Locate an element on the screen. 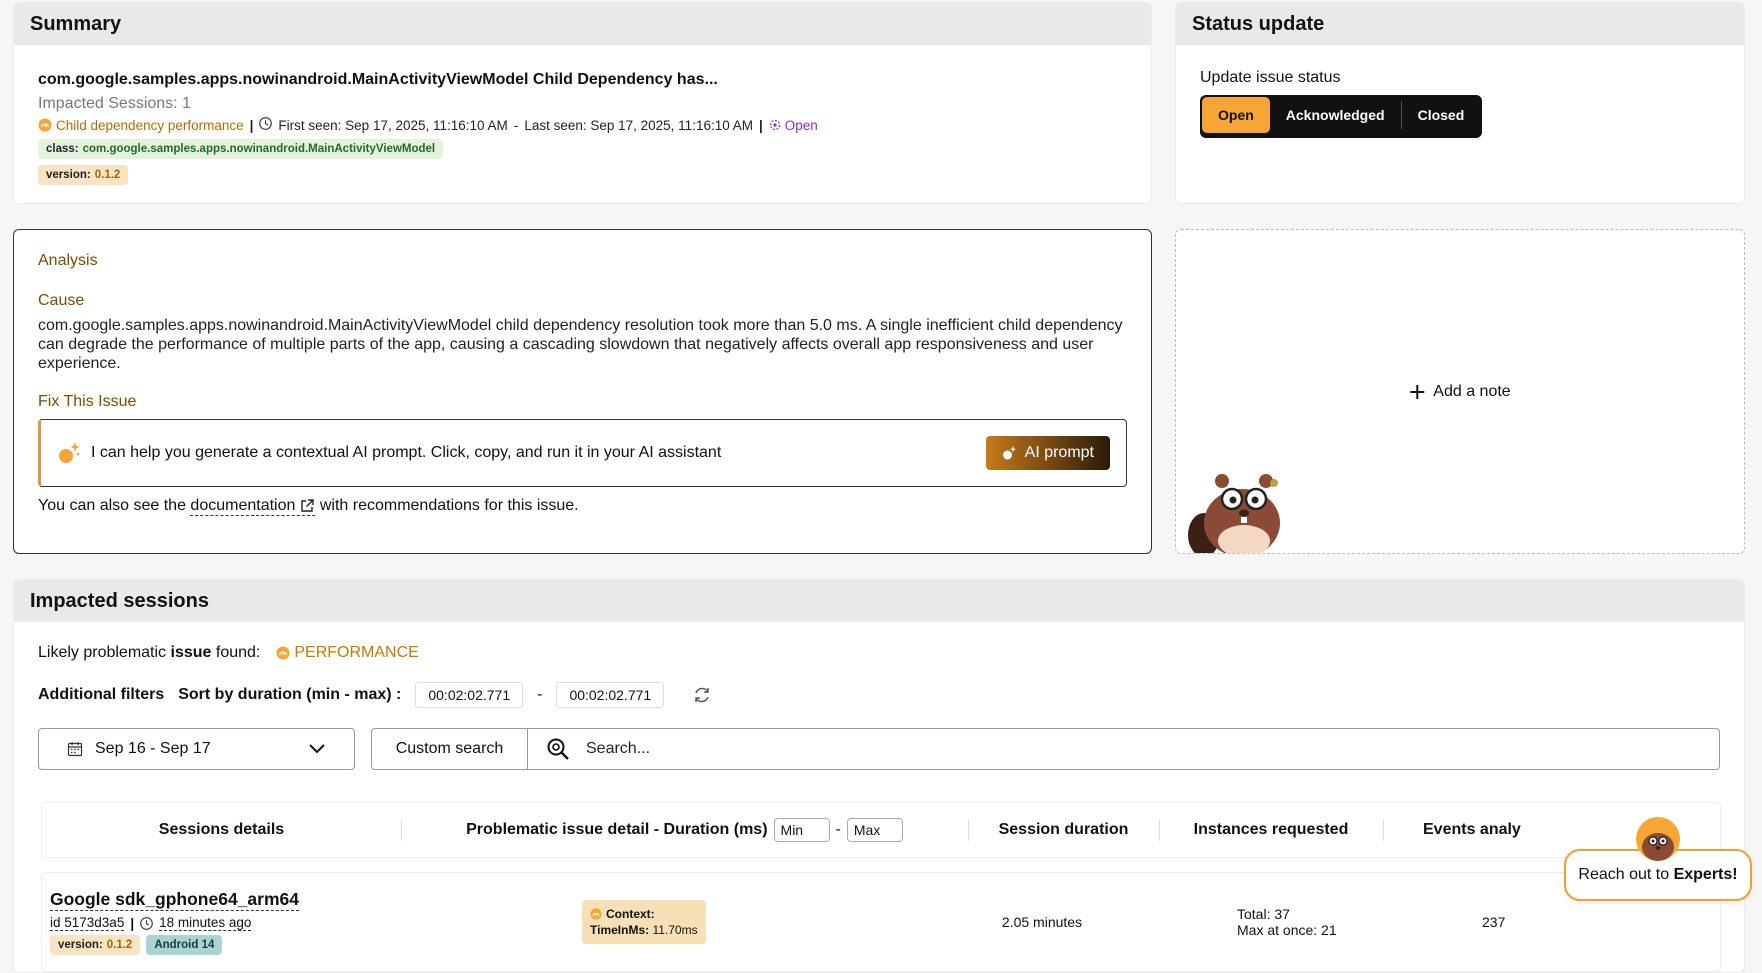 The image size is (1762, 973). likely-issue-type: PERFORMANCE is located at coordinates (347, 653).